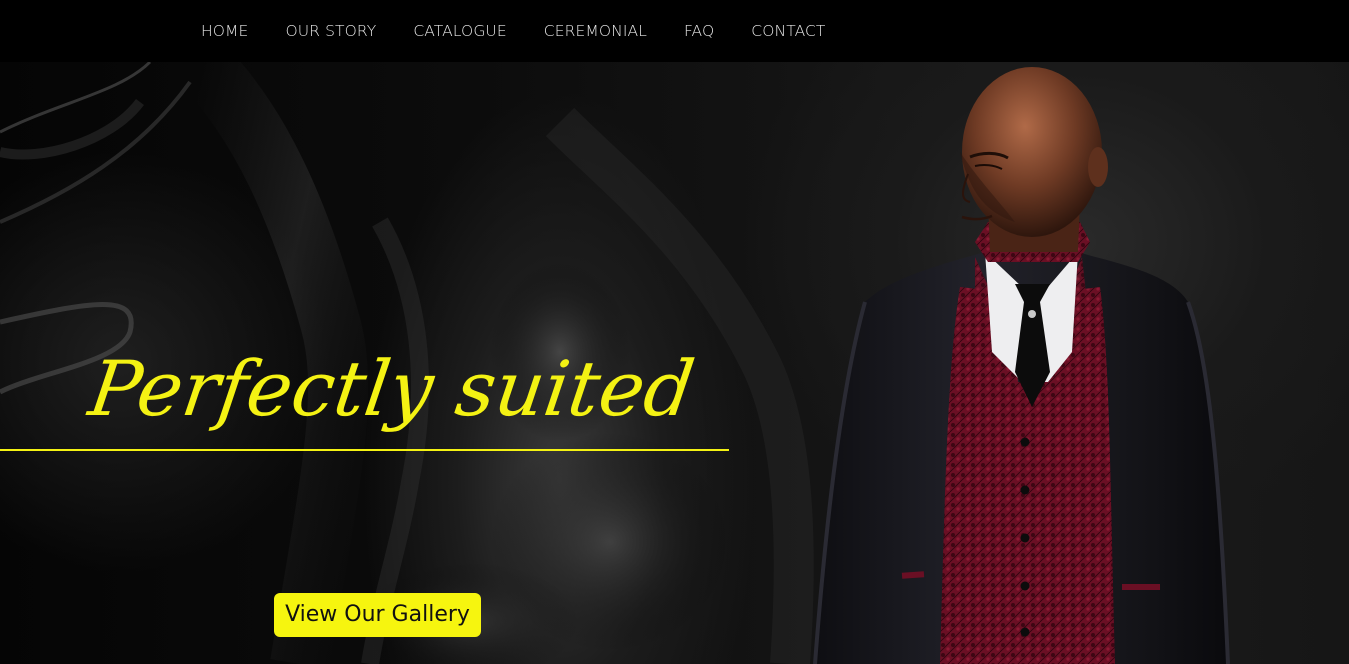 Image resolution: width=1349 pixels, height=664 pixels. I want to click on view-gallery-button: View Our Gallery, so click(377, 615).